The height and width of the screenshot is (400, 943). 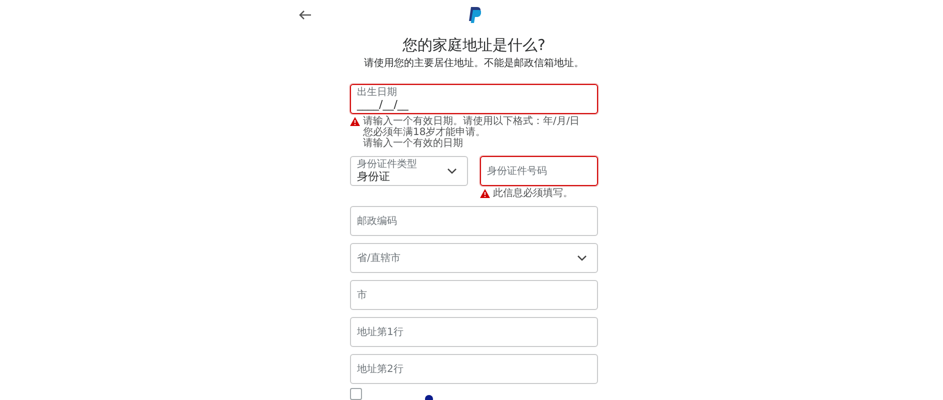 What do you see at coordinates (474, 221) in the screenshot?
I see `input-field: 邮政编码` at bounding box center [474, 221].